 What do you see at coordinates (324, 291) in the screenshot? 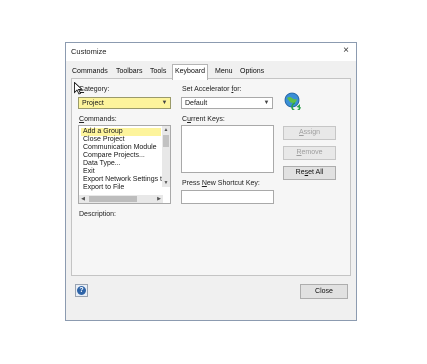
I see `close-button: Close` at bounding box center [324, 291].